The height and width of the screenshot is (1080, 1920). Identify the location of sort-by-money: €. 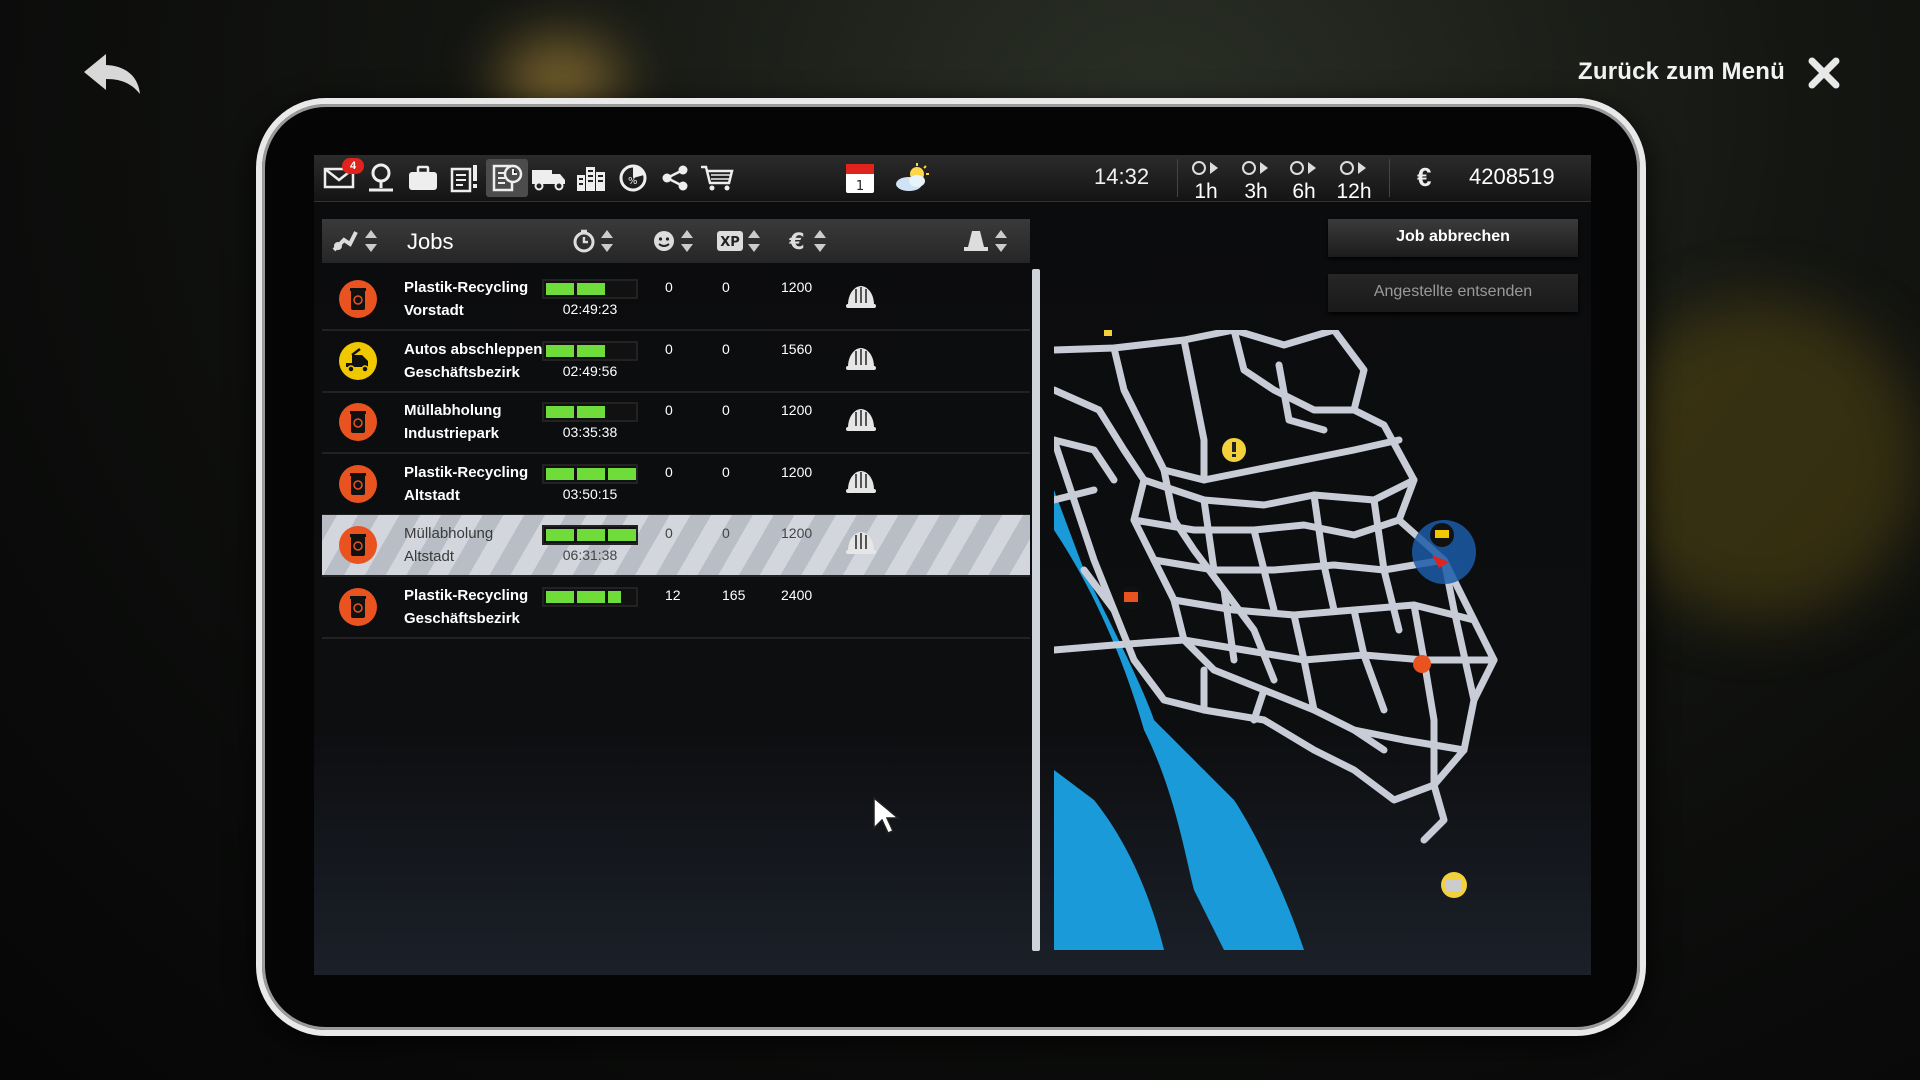
(806, 241).